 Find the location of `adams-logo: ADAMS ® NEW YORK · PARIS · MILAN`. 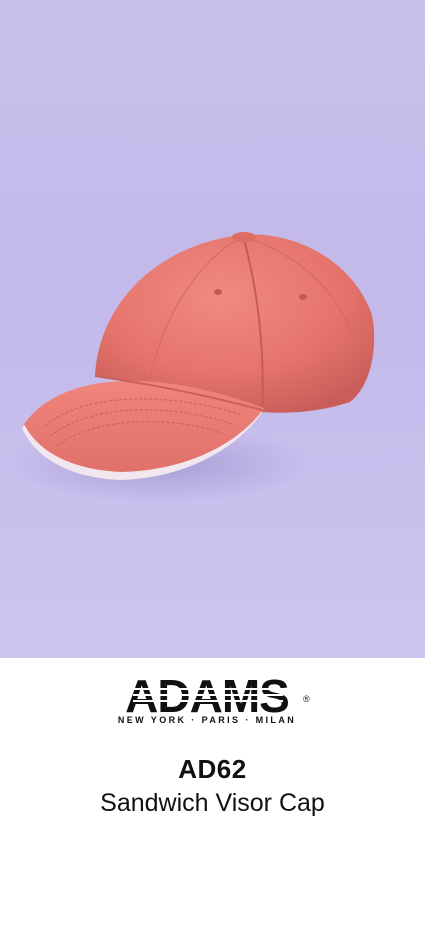

adams-logo: ADAMS ® NEW YORK · PARIS · MILAN is located at coordinates (213, 698).